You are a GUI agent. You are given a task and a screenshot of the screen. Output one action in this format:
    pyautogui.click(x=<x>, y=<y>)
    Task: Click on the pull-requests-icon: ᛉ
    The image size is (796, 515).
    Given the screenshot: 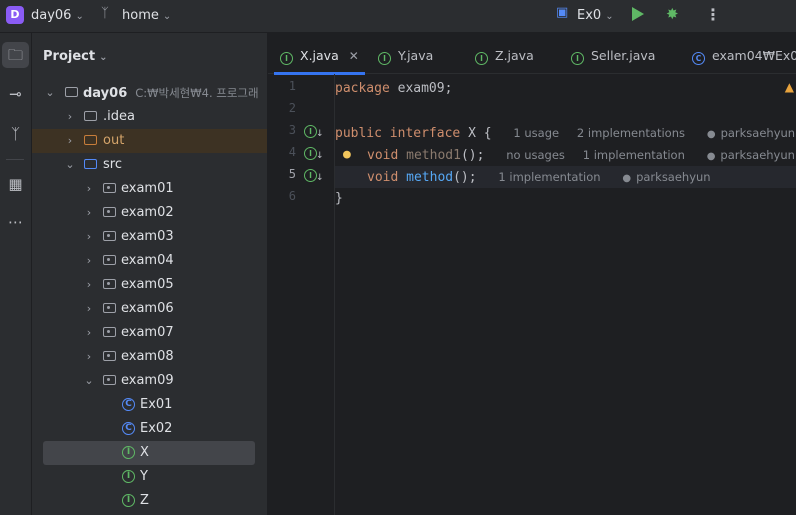 What is the action you would take?
    pyautogui.click(x=15, y=134)
    